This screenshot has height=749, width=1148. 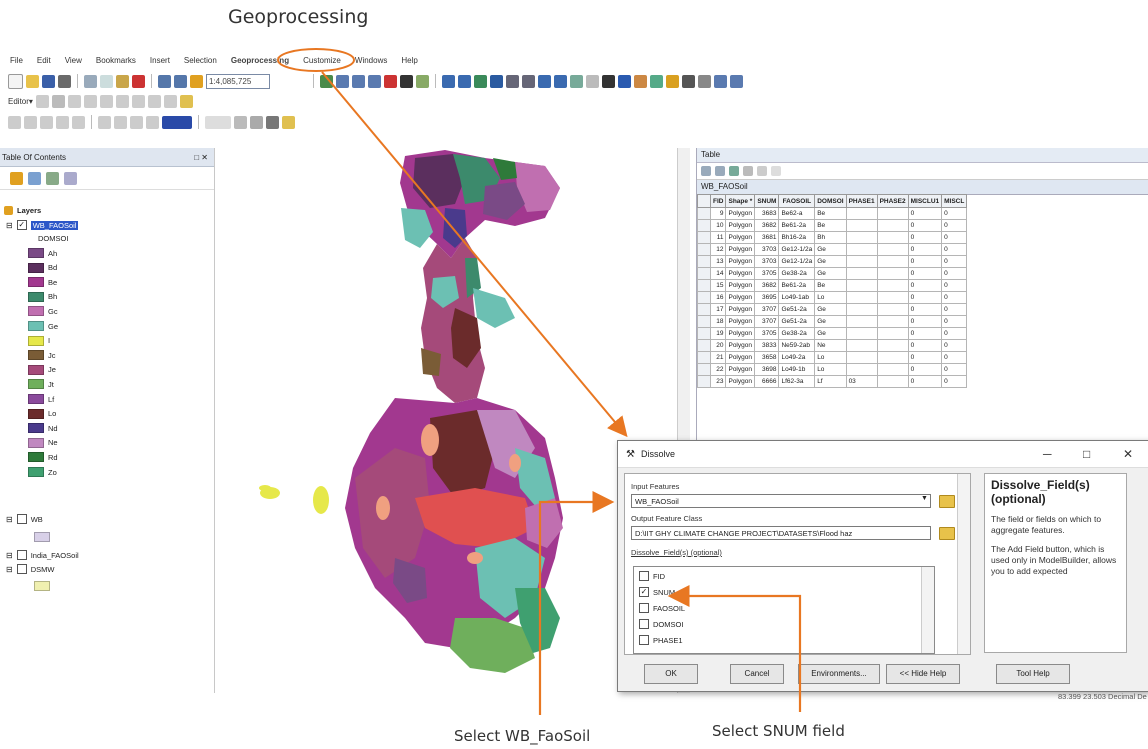 I want to click on legend-item: Je, so click(x=42, y=369).